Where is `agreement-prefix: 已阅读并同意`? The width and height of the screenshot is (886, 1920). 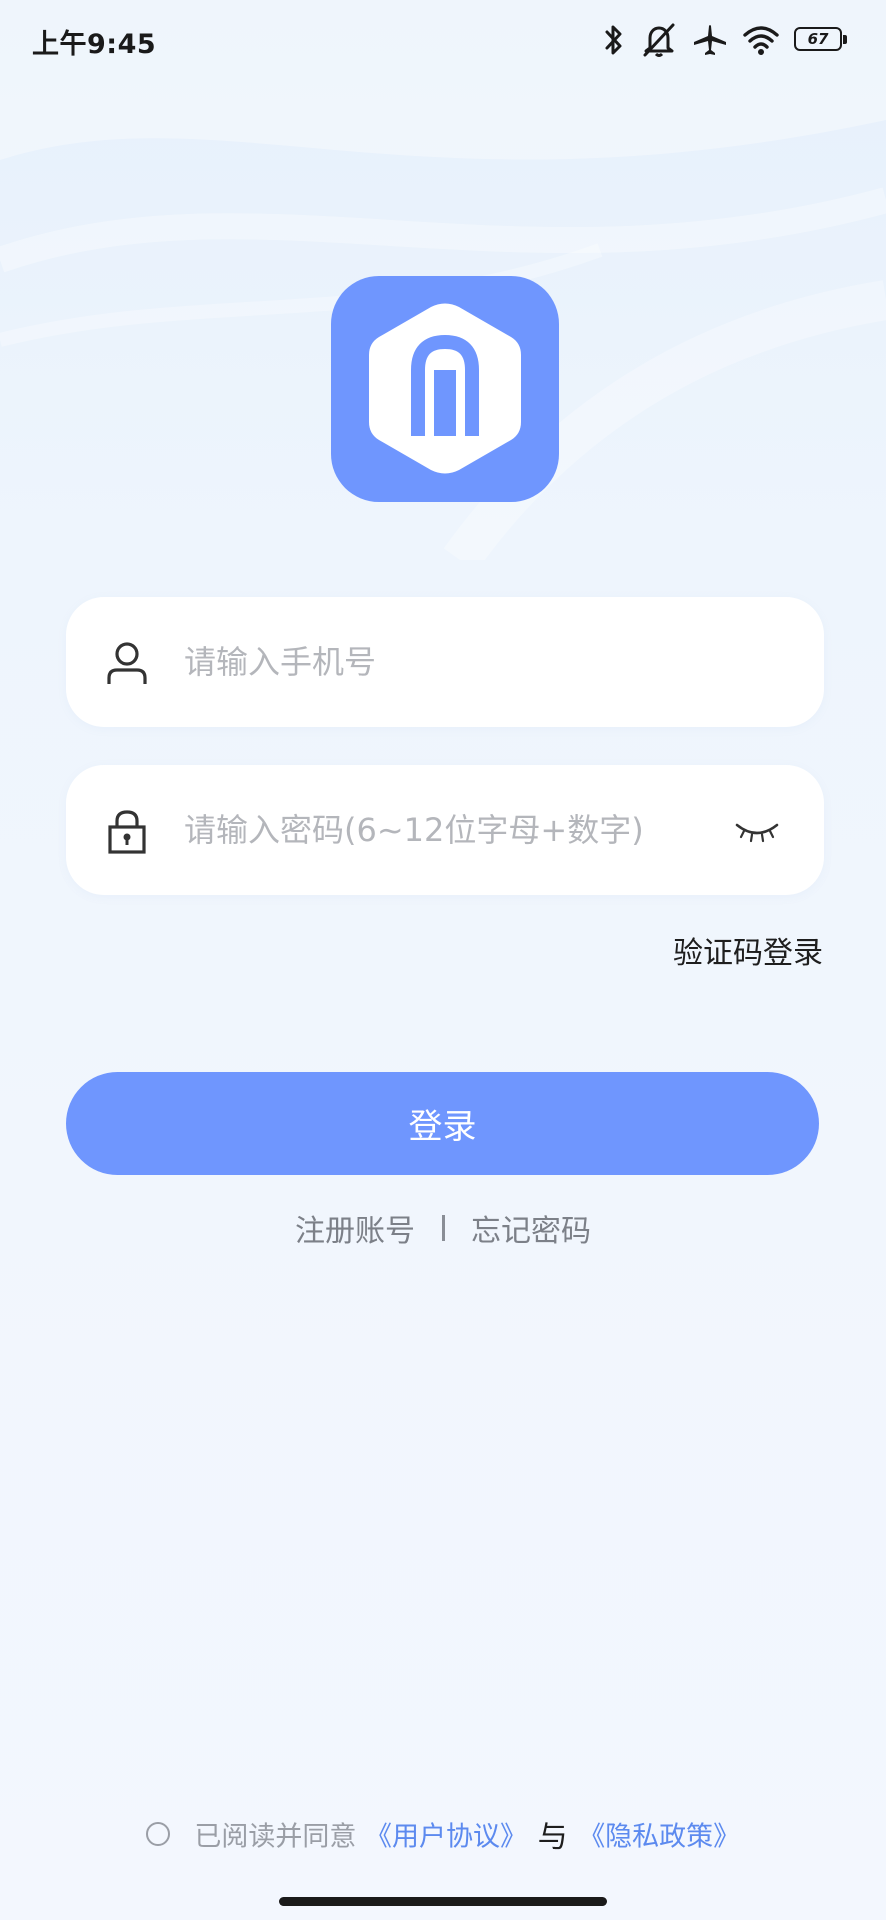
agreement-prefix: 已阅读并同意 is located at coordinates (275, 1837).